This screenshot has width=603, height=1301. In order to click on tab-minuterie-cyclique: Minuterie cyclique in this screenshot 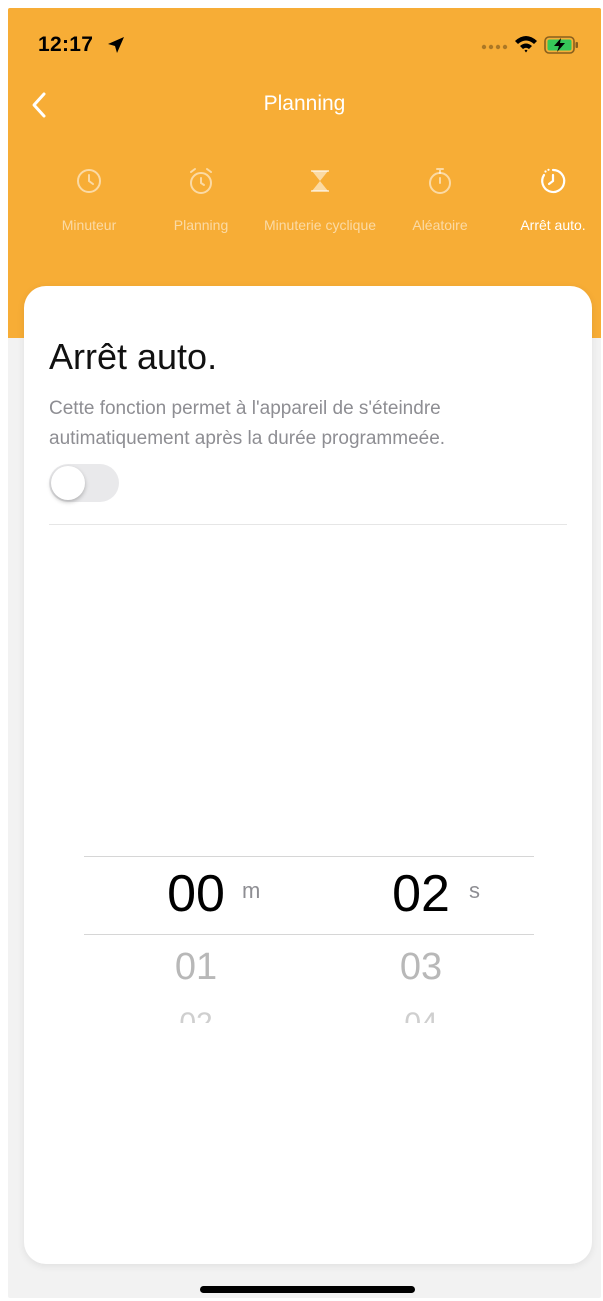, I will do `click(320, 203)`.